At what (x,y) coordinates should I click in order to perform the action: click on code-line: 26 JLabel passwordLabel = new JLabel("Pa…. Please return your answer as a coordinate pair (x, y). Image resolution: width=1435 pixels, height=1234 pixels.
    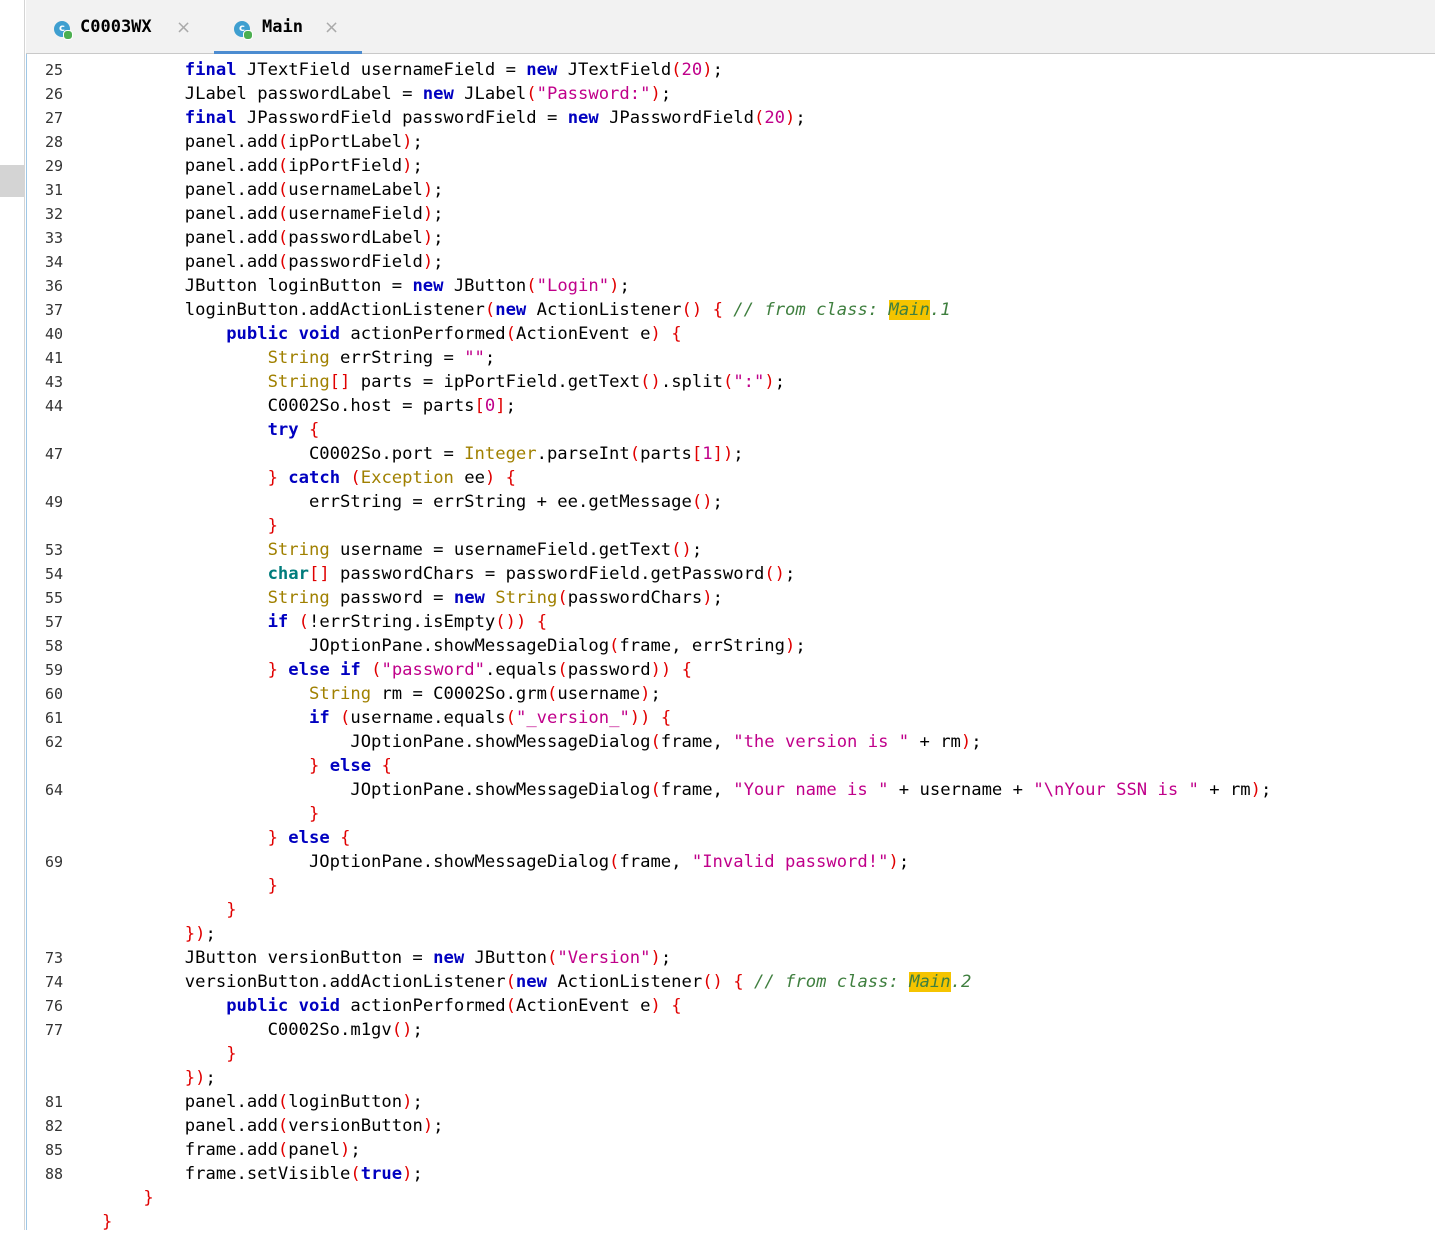
    Looking at the image, I should click on (731, 94).